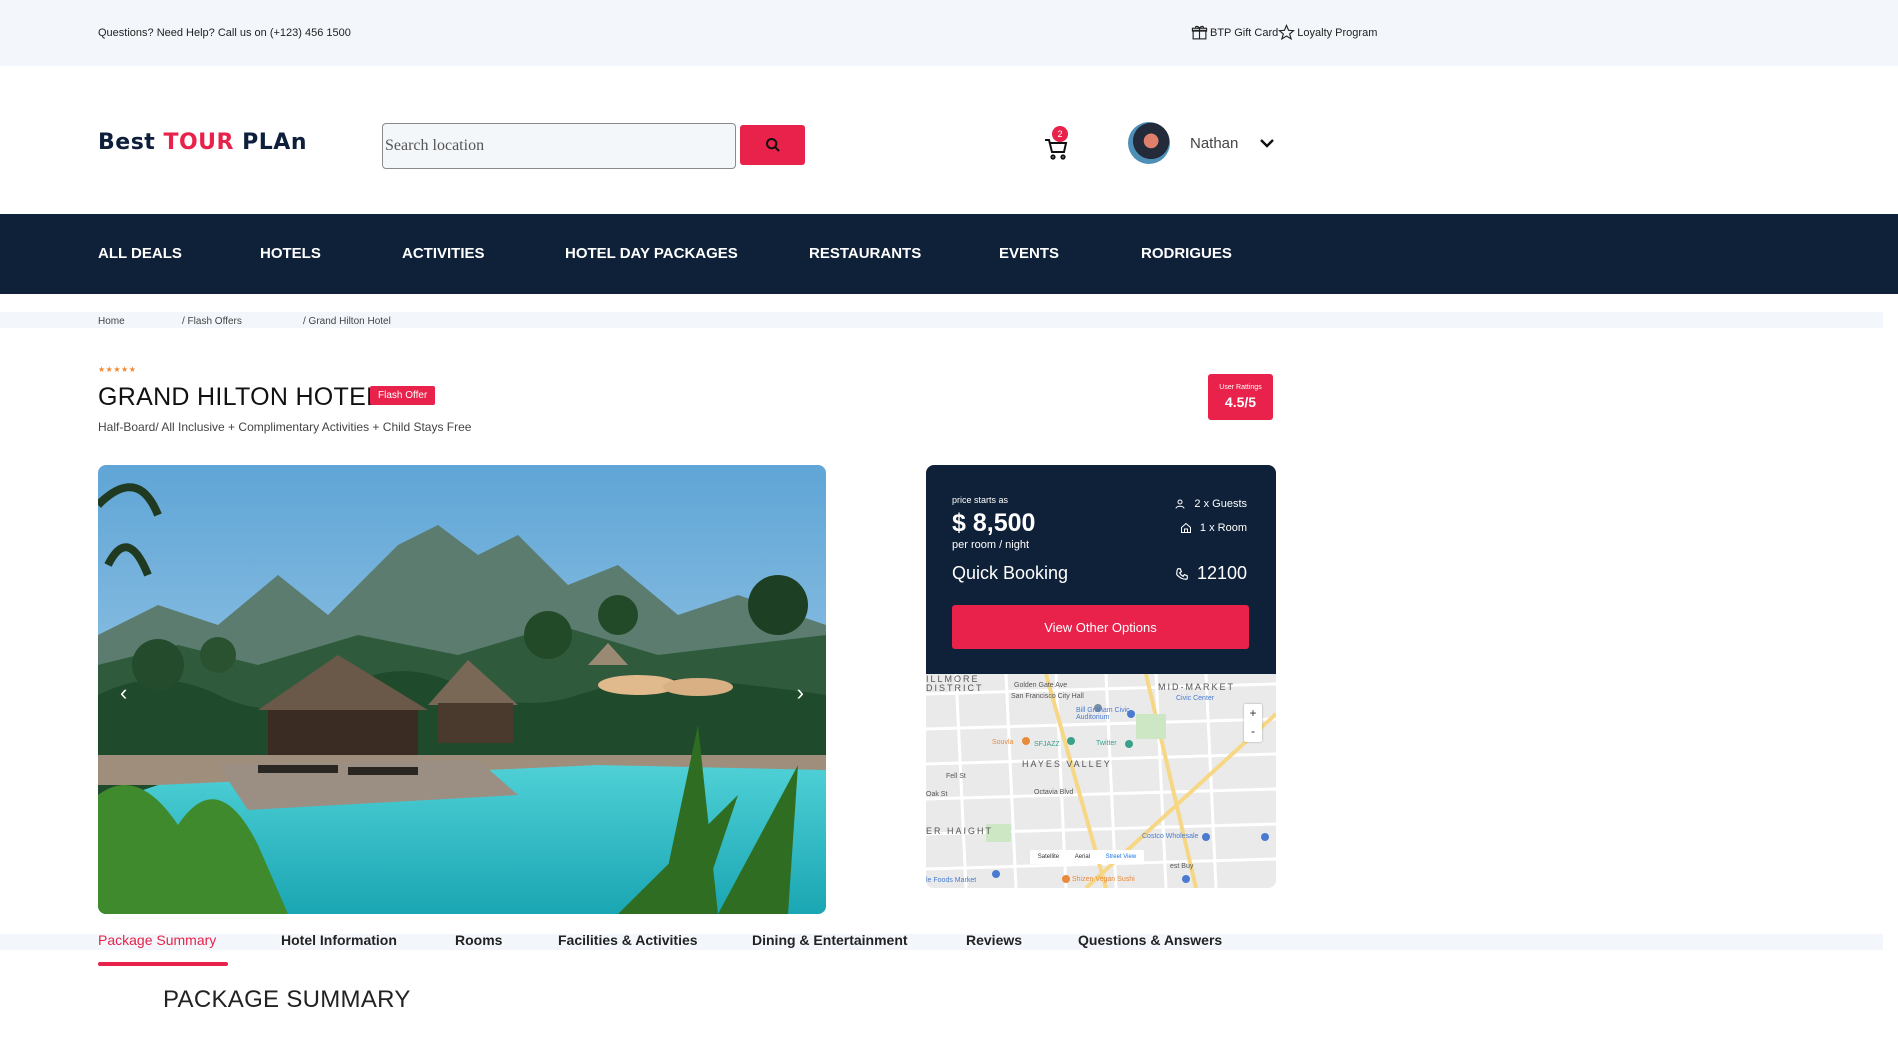 Image resolution: width=1898 pixels, height=1040 pixels. What do you see at coordinates (403, 395) in the screenshot?
I see `flash-offer-badge: Flash Offer` at bounding box center [403, 395].